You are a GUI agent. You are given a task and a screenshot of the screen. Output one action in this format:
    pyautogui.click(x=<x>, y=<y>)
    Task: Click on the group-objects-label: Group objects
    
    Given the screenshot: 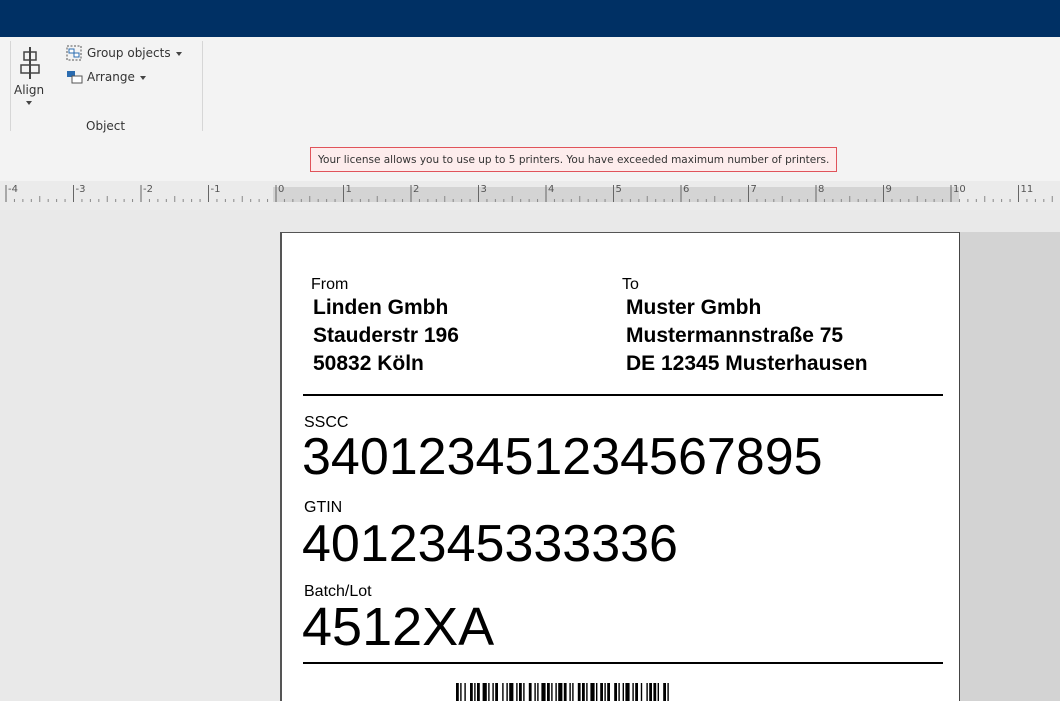 What is the action you would take?
    pyautogui.click(x=129, y=53)
    